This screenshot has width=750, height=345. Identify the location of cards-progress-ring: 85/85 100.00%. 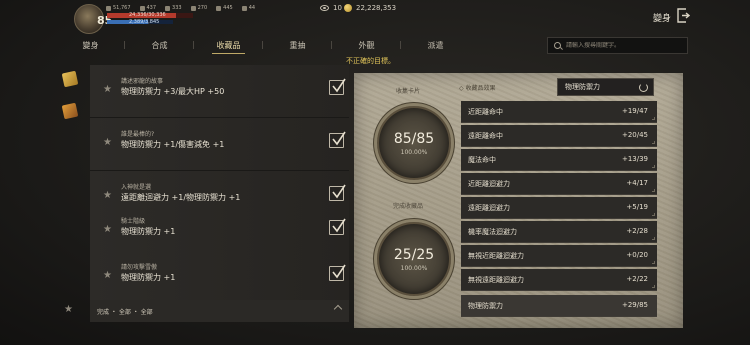
(414, 143).